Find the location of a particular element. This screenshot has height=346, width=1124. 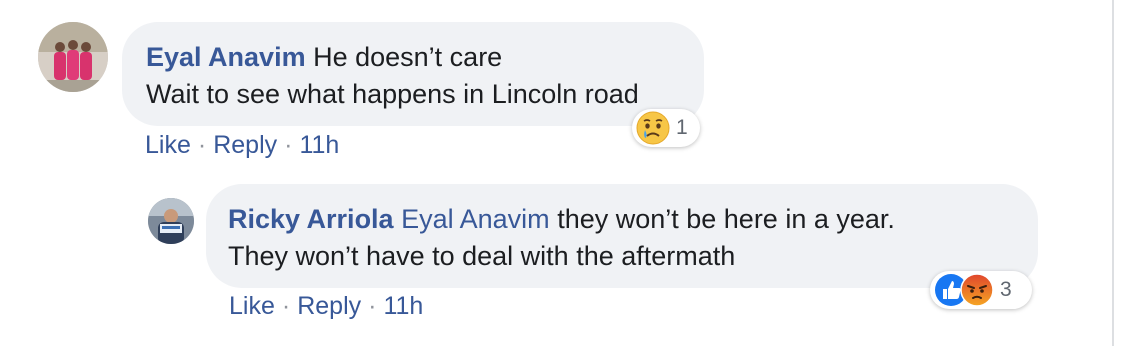

panel-border is located at coordinates (1113, 173).